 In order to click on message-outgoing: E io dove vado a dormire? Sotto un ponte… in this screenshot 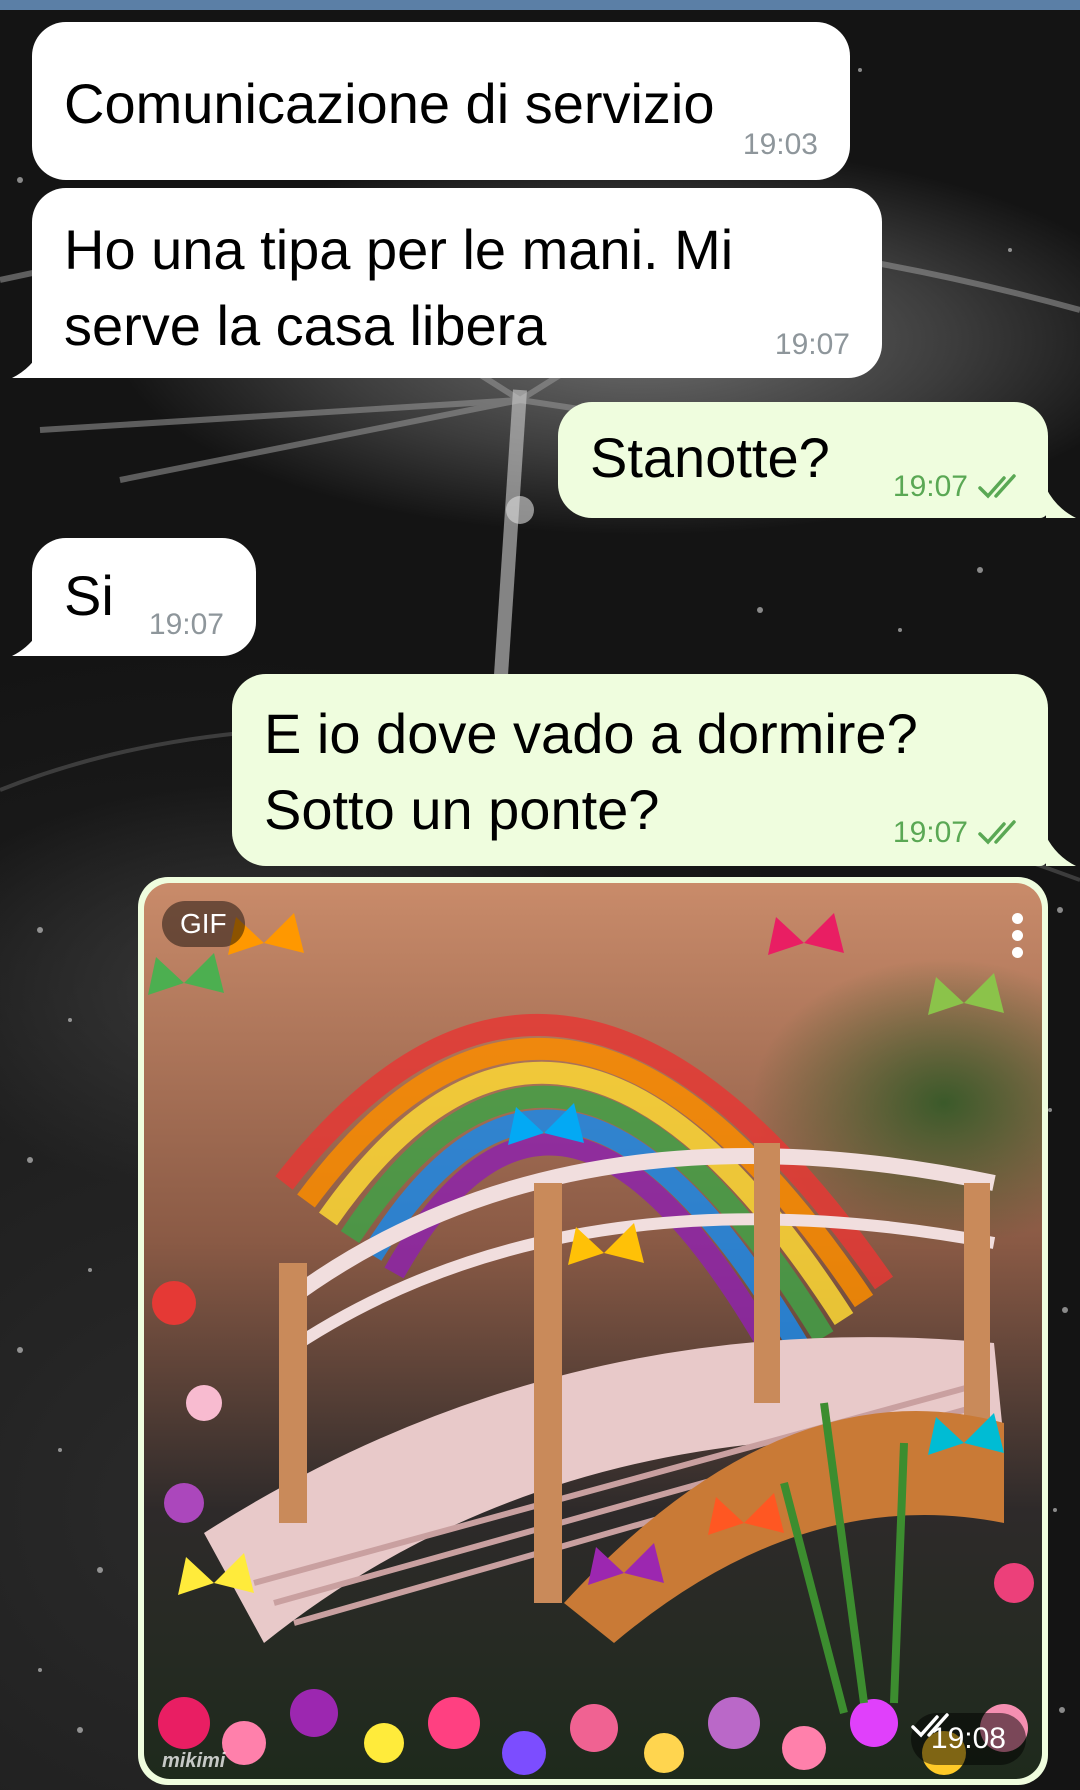, I will do `click(640, 770)`.